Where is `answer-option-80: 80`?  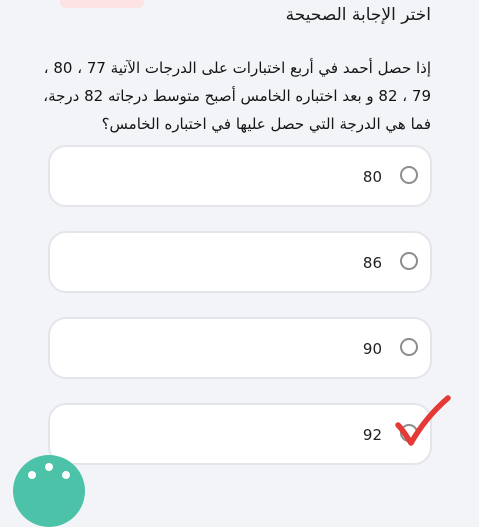
answer-option-80: 80 is located at coordinates (240, 176).